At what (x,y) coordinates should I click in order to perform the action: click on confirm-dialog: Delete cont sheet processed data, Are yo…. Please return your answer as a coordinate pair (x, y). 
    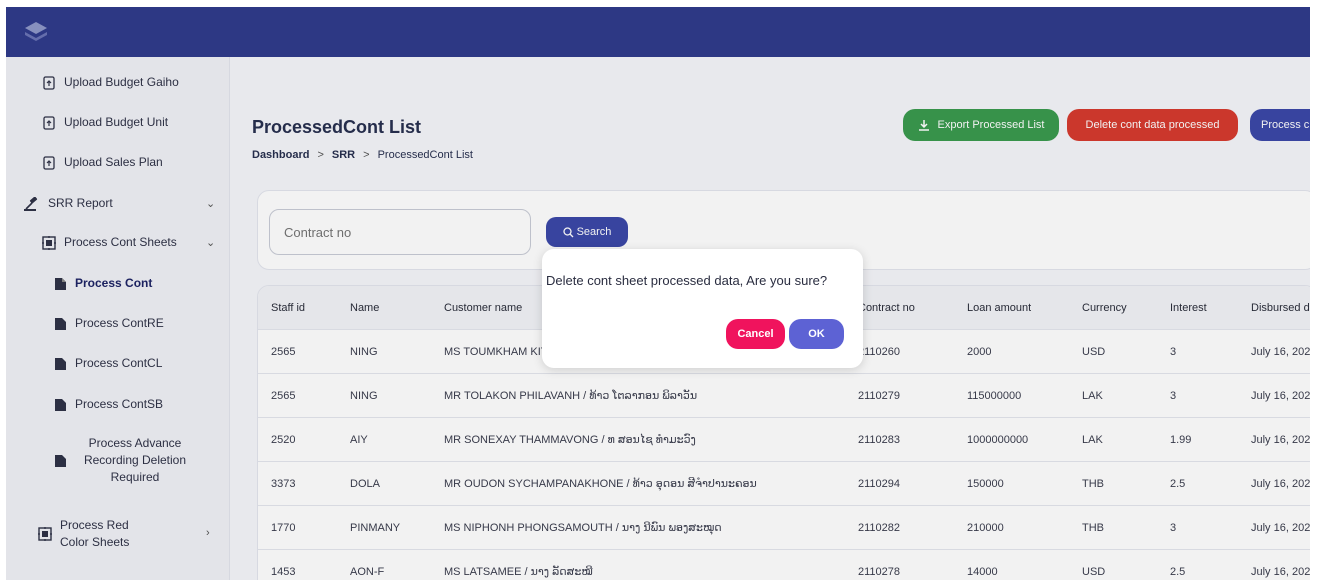
    Looking at the image, I should click on (702, 308).